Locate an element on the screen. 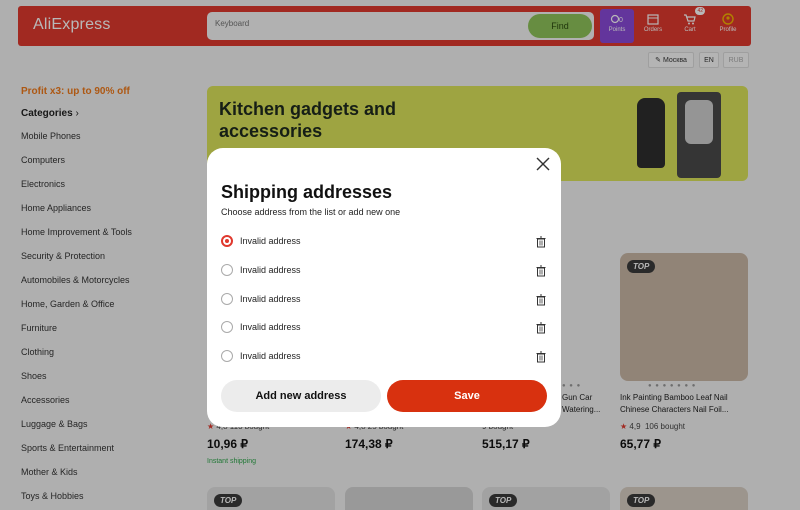 This screenshot has height=510, width=800. close-button is located at coordinates (543, 164).